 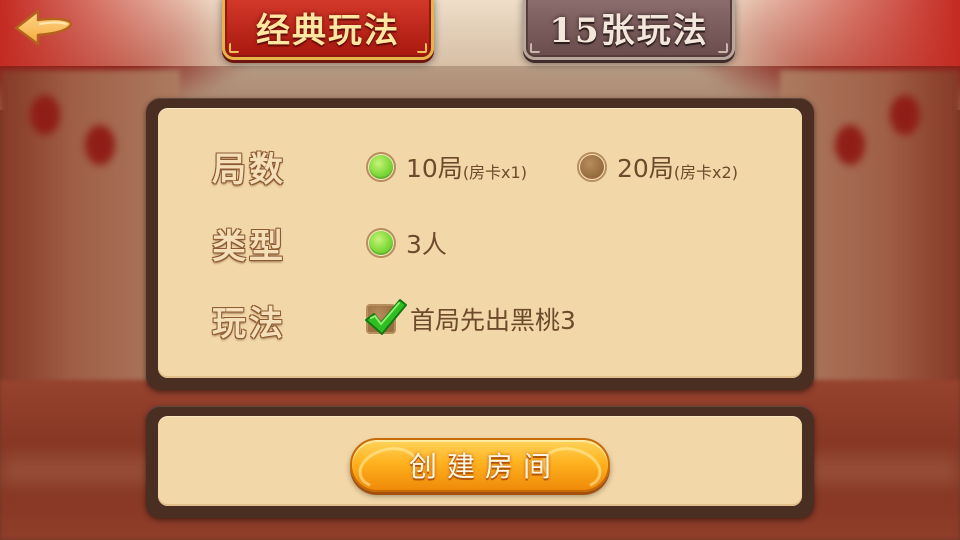 I want to click on rounds-label: 局数, so click(x=249, y=170).